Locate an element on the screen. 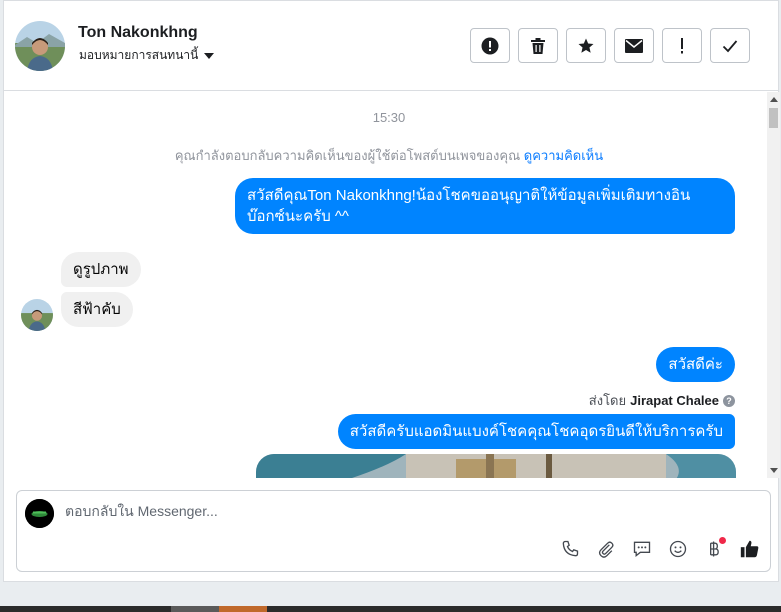  trash-icon is located at coordinates (538, 45).